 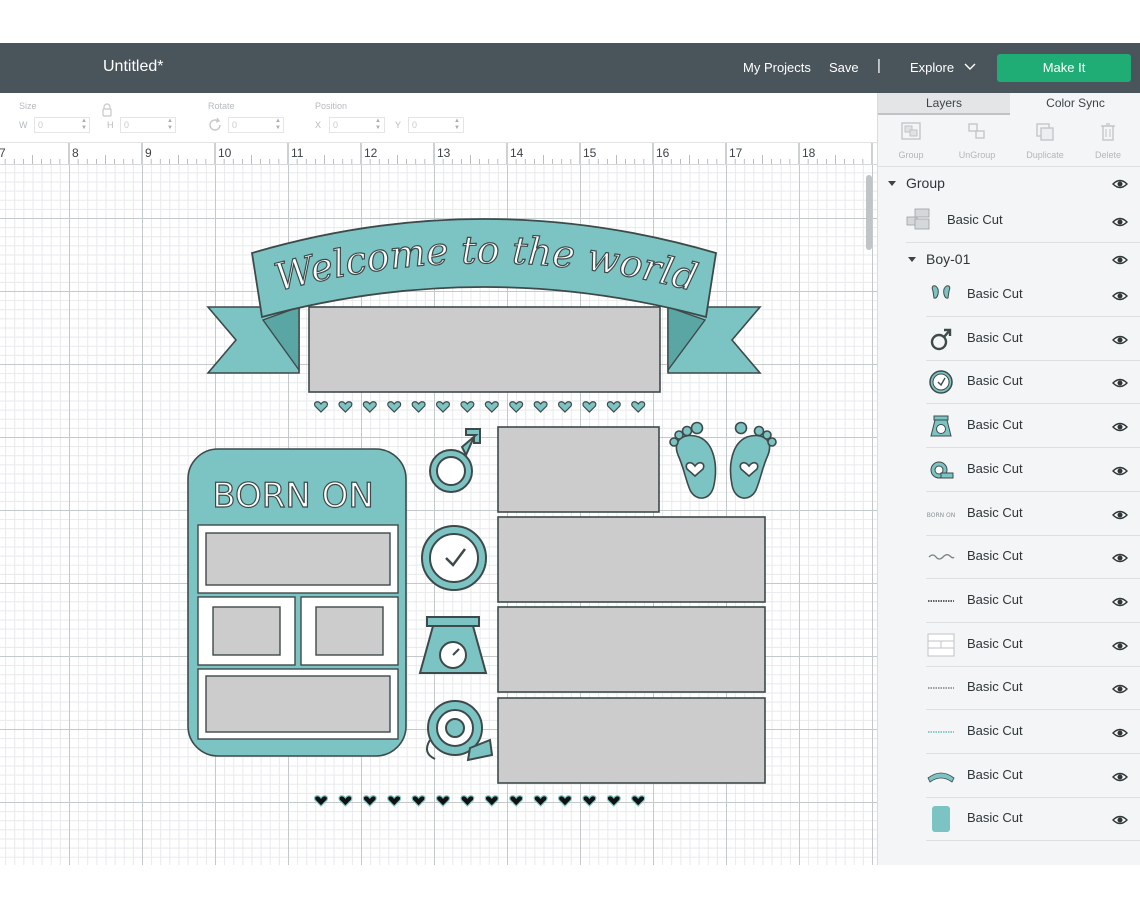 I want to click on layer-row-group-cut: Basic Cut, so click(x=1009, y=220).